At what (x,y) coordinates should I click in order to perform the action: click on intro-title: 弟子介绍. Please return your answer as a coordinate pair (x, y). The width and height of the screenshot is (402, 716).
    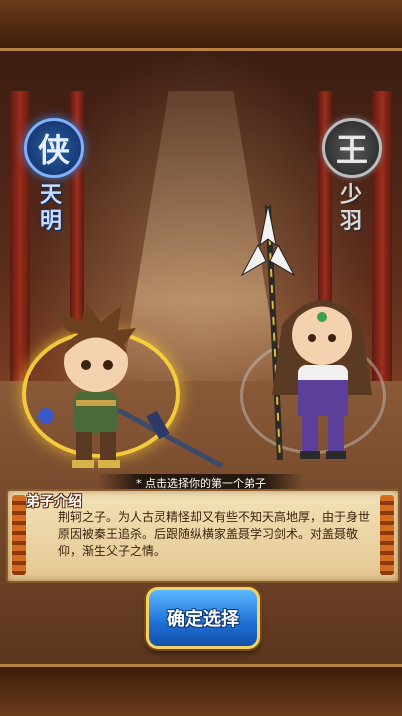
    Looking at the image, I should click on (54, 502).